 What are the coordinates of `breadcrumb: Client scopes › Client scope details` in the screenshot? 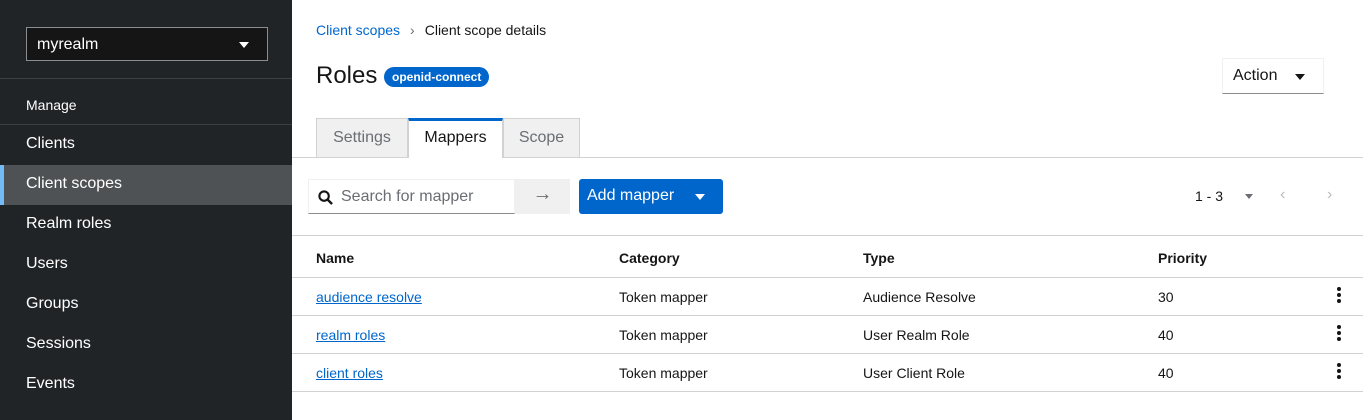 It's located at (431, 30).